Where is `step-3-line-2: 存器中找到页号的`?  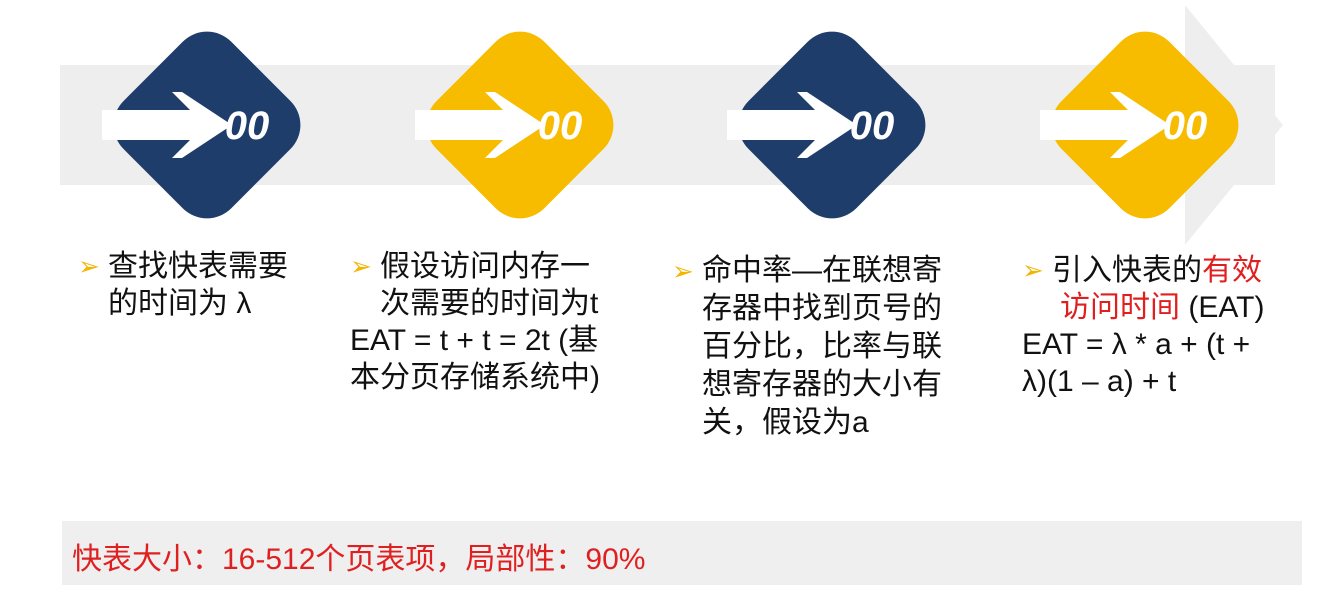 step-3-line-2: 存器中找到页号的 is located at coordinates (822, 308).